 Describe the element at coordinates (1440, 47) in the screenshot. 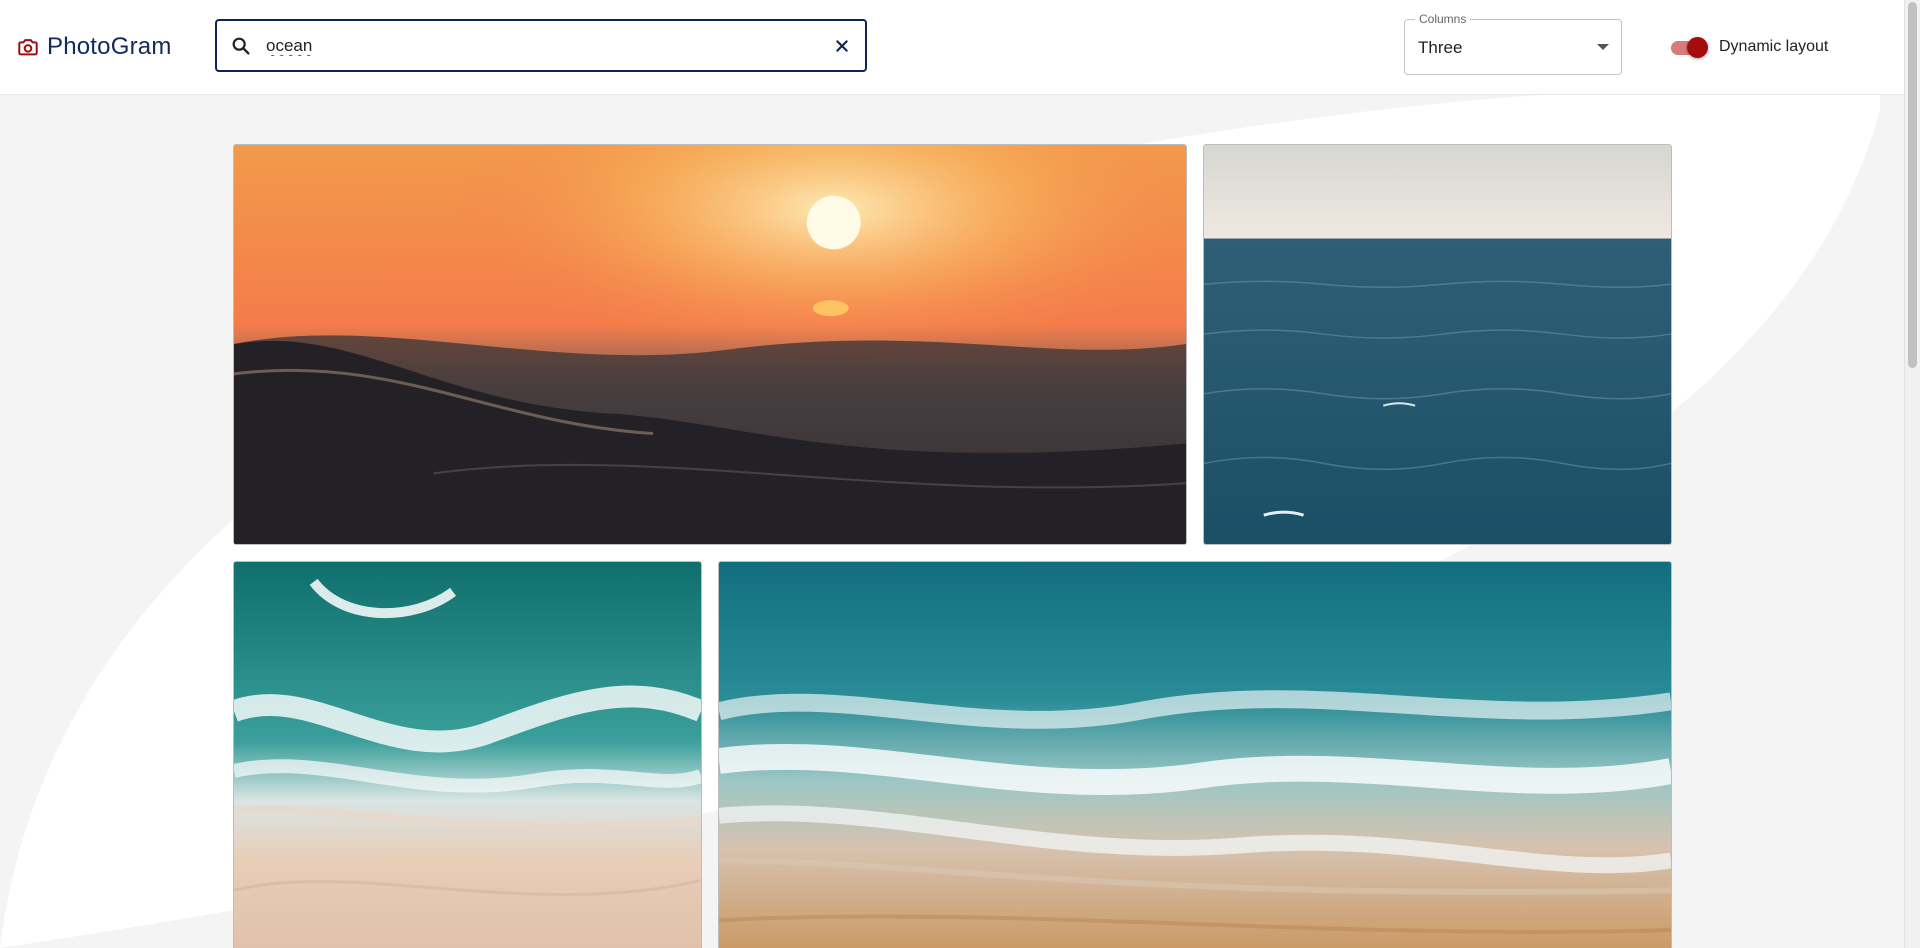

I see `columns-value: Three` at that location.